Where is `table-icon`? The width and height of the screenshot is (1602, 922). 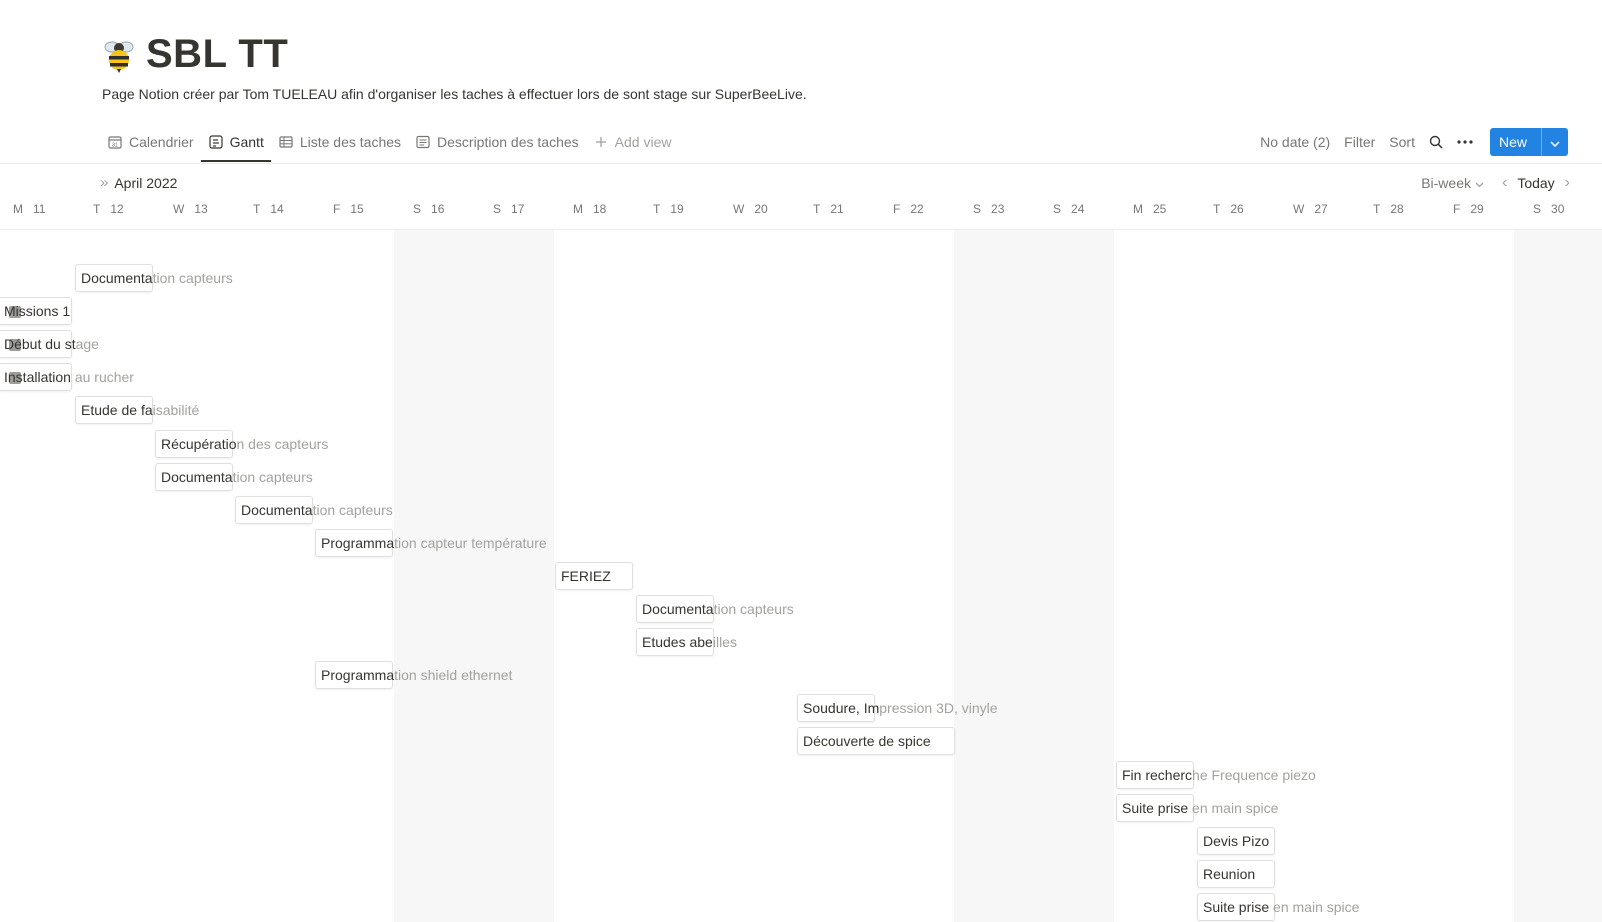 table-icon is located at coordinates (286, 142).